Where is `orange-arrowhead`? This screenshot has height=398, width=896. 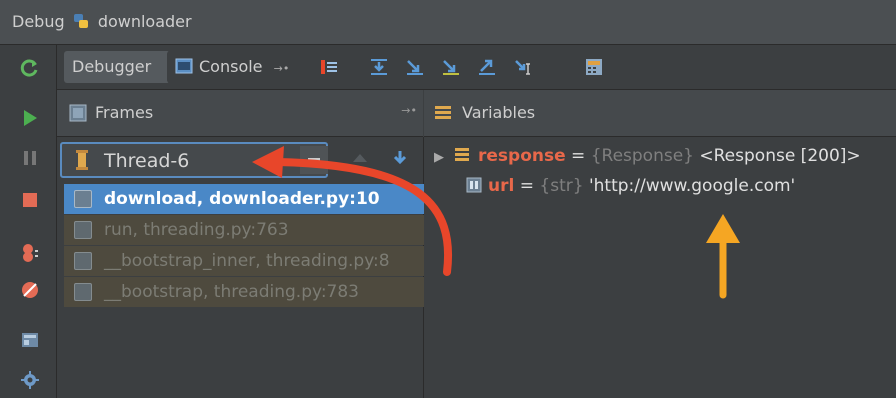
orange-arrowhead is located at coordinates (723, 228).